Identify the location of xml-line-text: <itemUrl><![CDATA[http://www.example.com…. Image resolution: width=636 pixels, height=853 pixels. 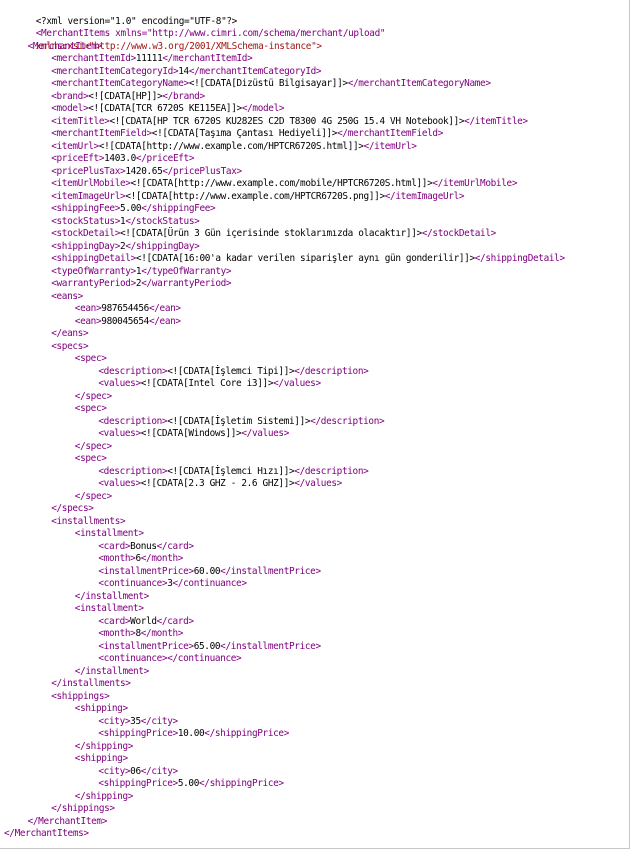
(234, 146).